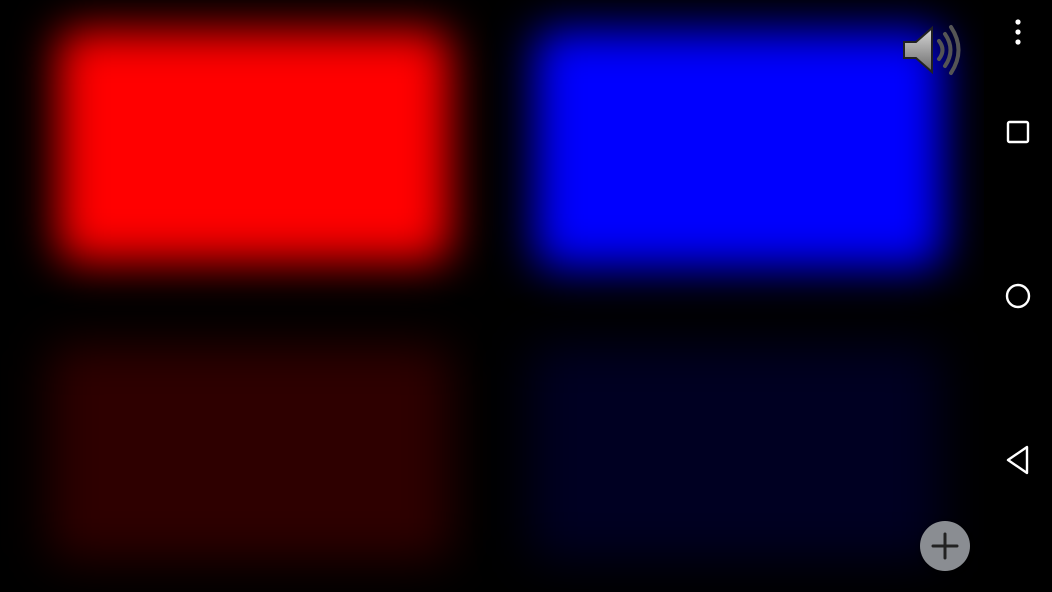 The image size is (1052, 592). I want to click on back-triangle-icon, so click(1017, 460).